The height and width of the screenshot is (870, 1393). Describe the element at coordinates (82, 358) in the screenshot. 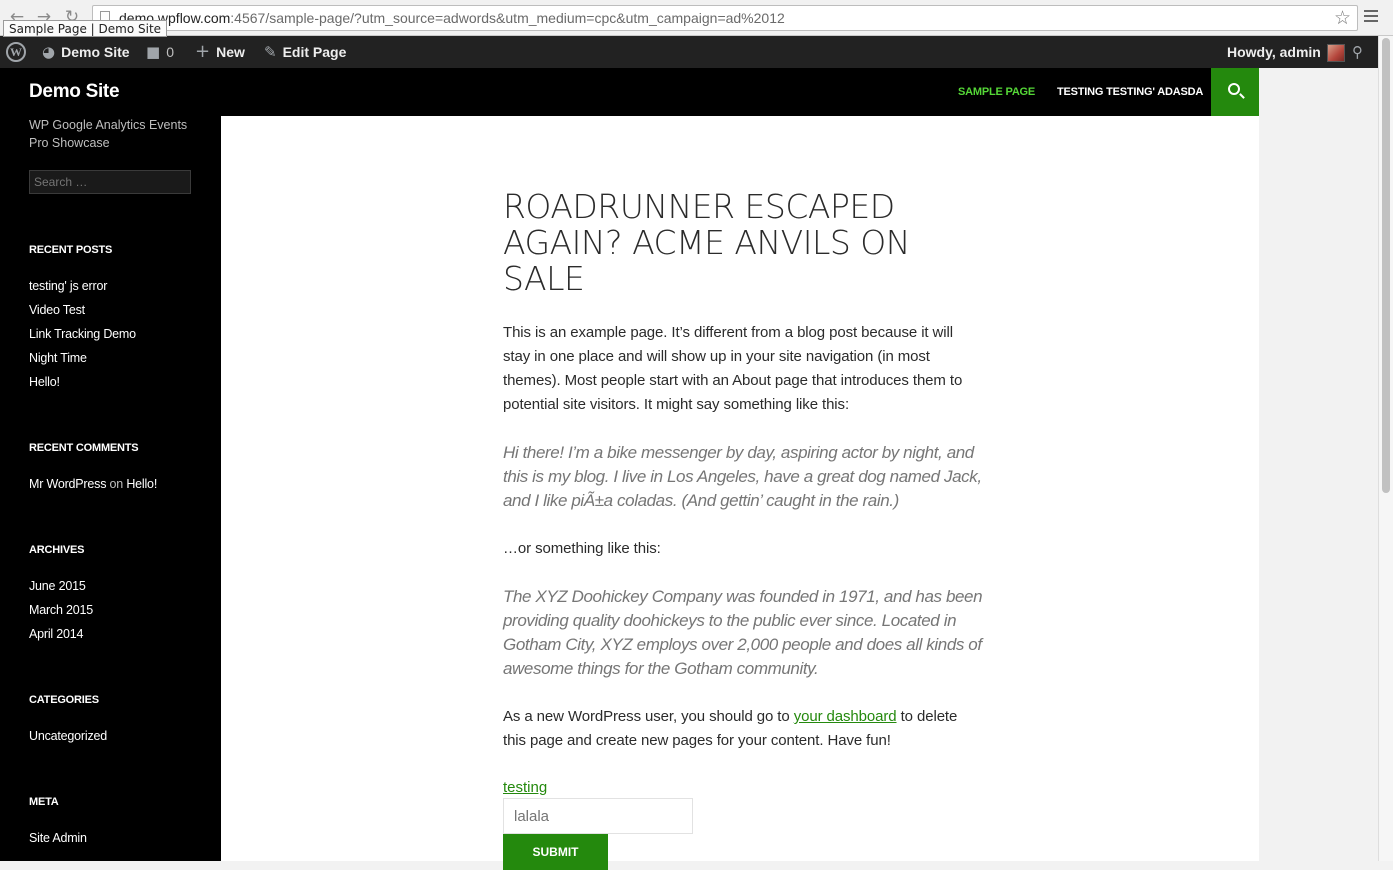

I see `list-item: Night Time` at that location.